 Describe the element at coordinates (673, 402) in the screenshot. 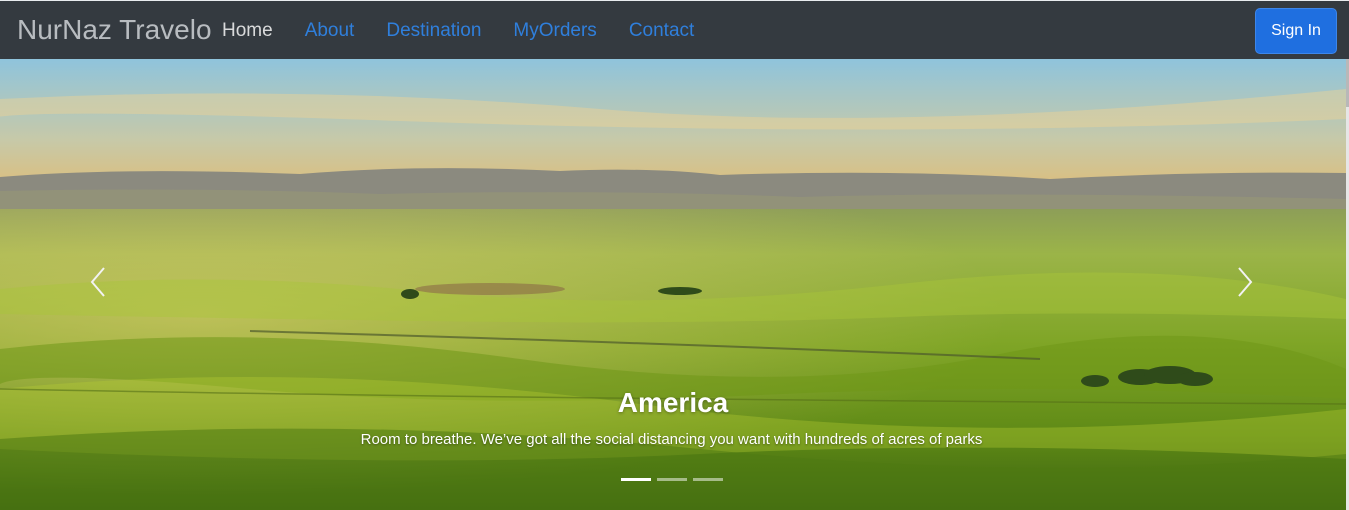

I see `slide-title: America` at that location.